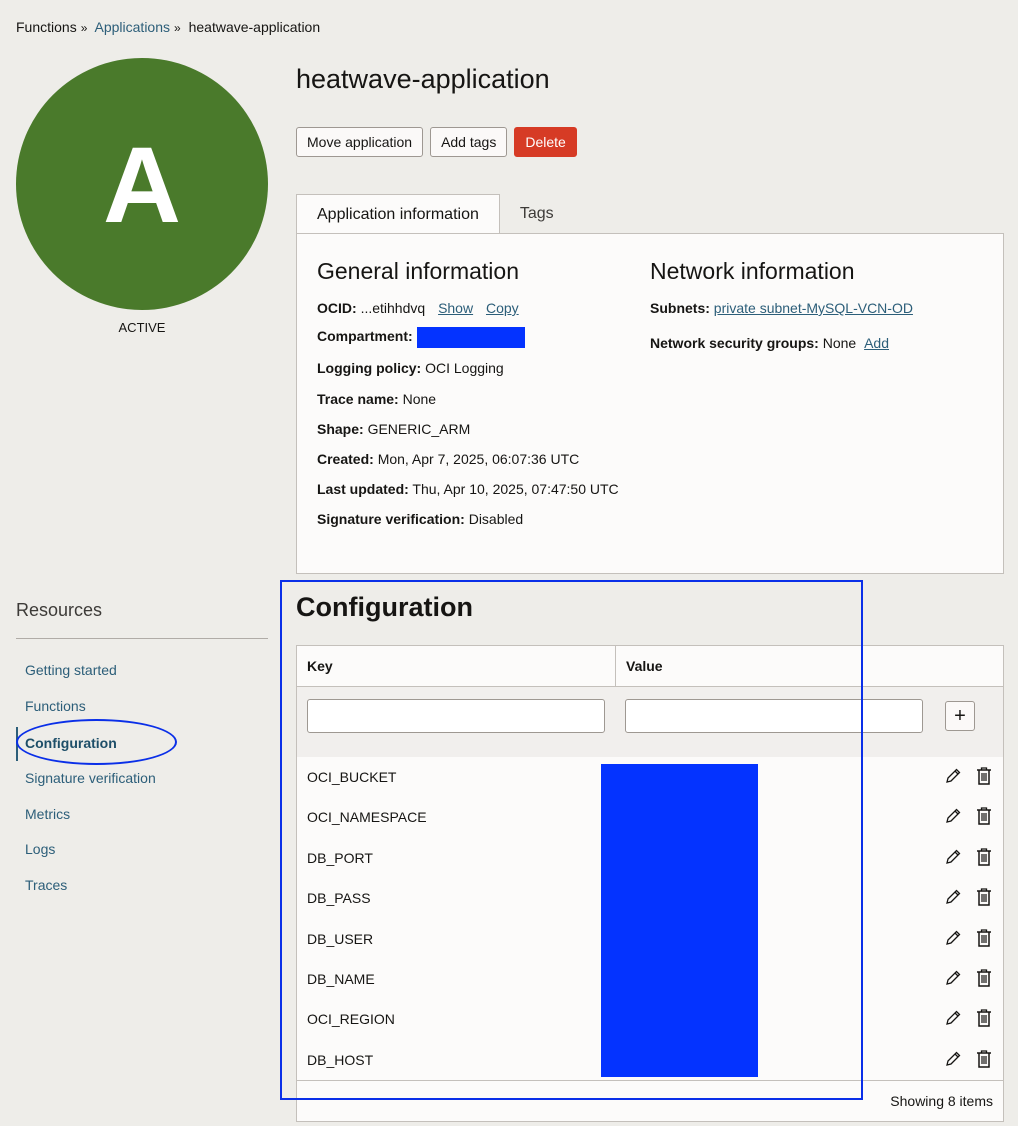 The height and width of the screenshot is (1126, 1018). What do you see at coordinates (254, 27) in the screenshot?
I see `breadcrumb-current: heatwave-application` at bounding box center [254, 27].